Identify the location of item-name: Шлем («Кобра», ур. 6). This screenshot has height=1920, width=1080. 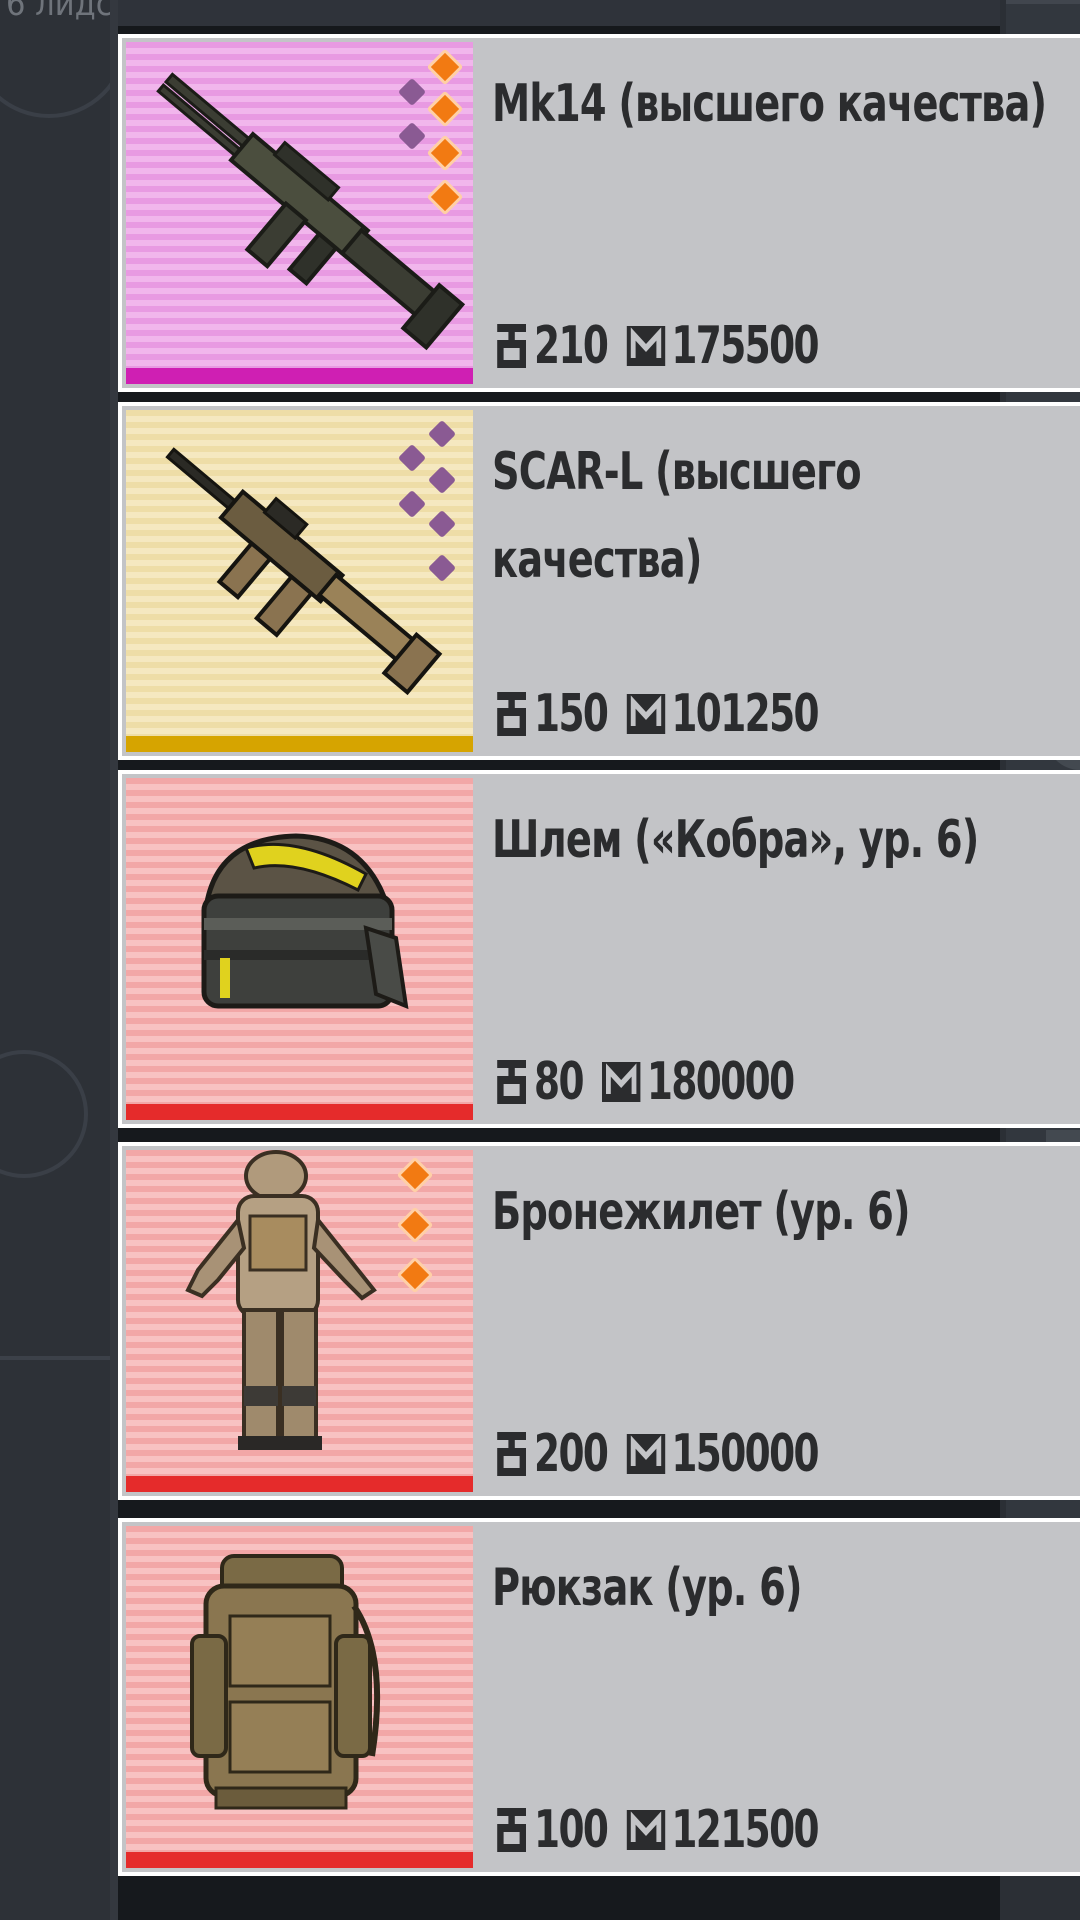
(735, 840).